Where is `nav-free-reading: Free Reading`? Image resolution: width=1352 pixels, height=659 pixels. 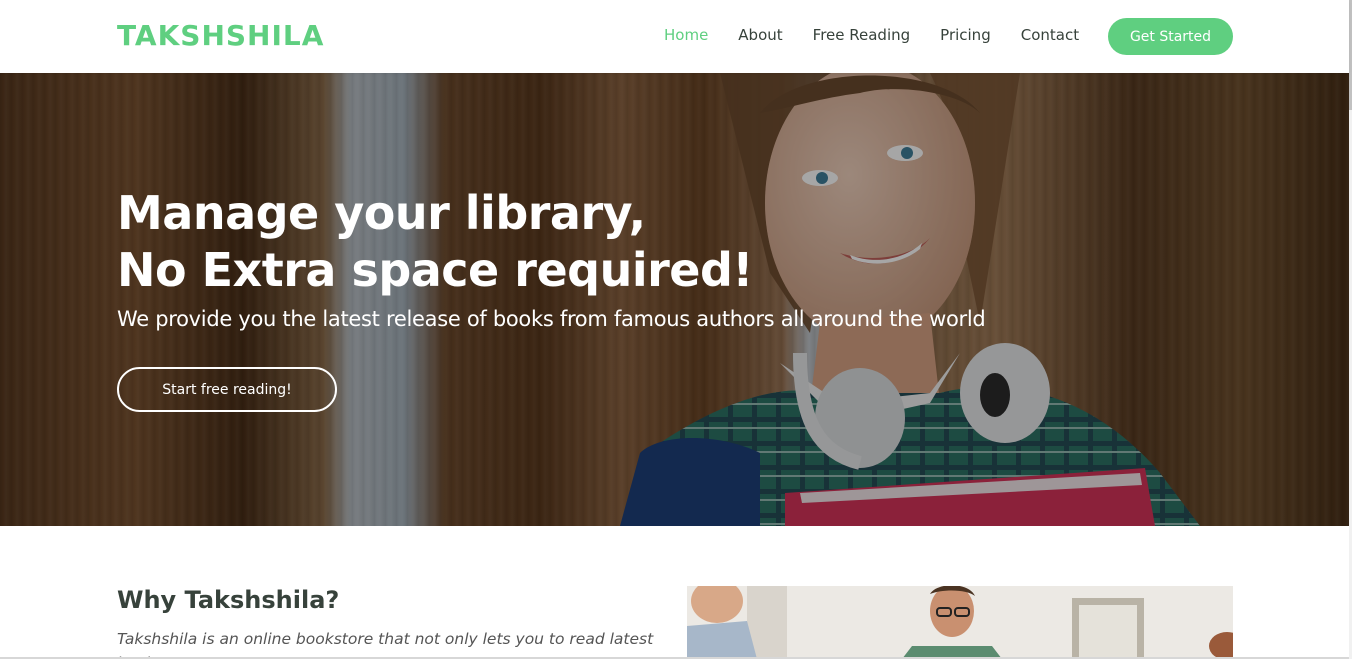 nav-free-reading: Free Reading is located at coordinates (862, 35).